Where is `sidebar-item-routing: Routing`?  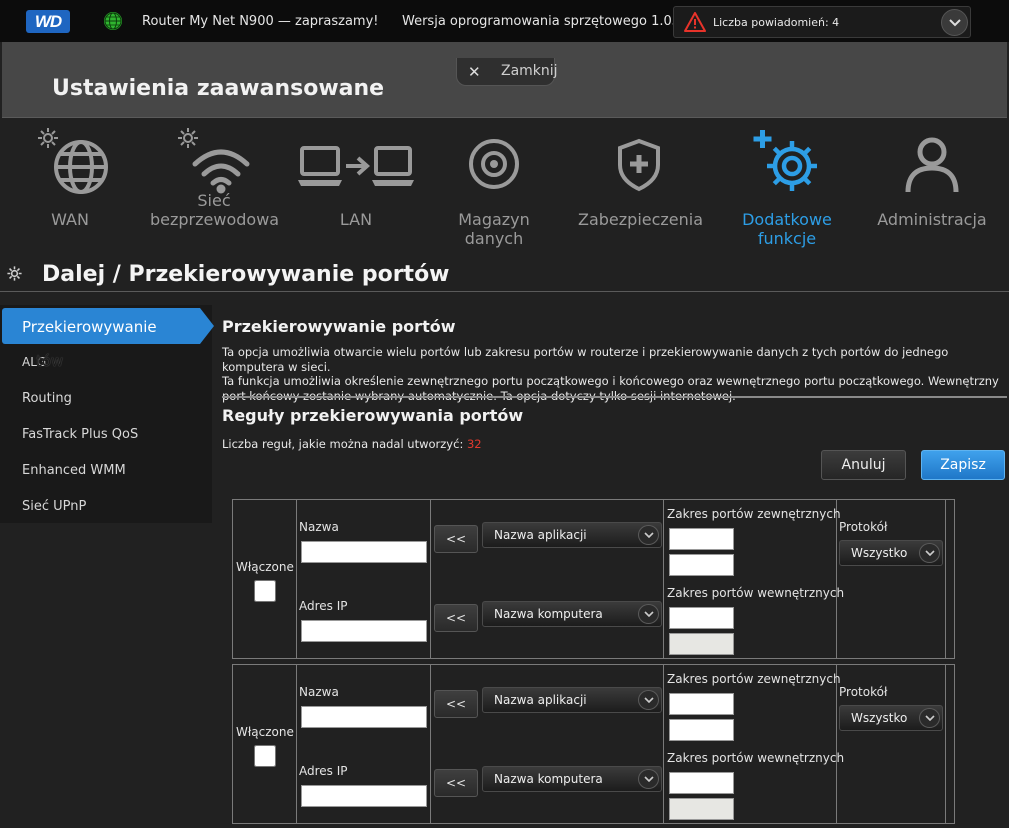
sidebar-item-routing: Routing is located at coordinates (47, 398).